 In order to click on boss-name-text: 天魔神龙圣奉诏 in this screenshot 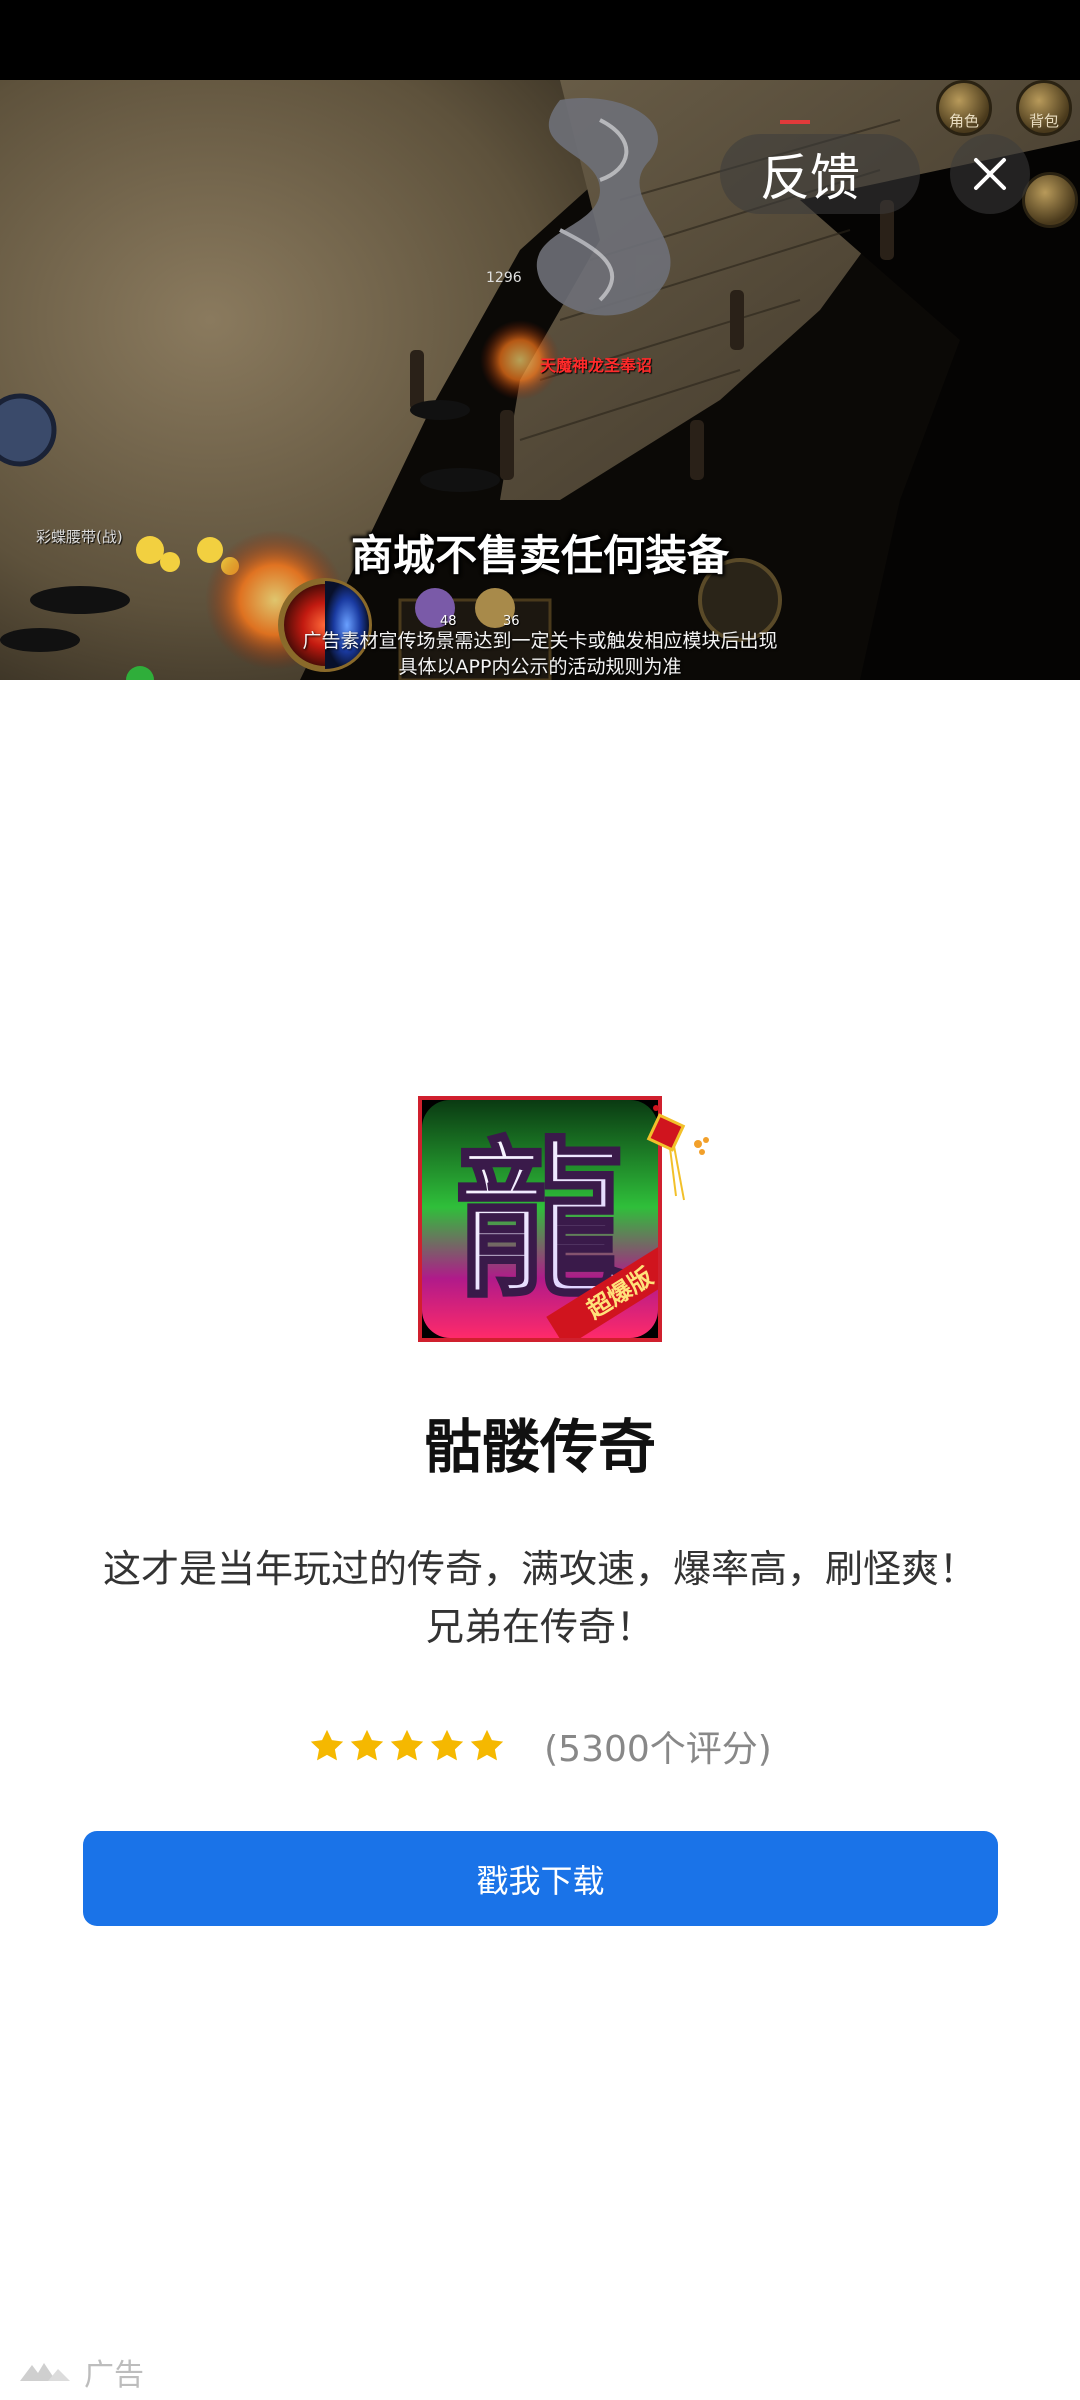, I will do `click(596, 365)`.